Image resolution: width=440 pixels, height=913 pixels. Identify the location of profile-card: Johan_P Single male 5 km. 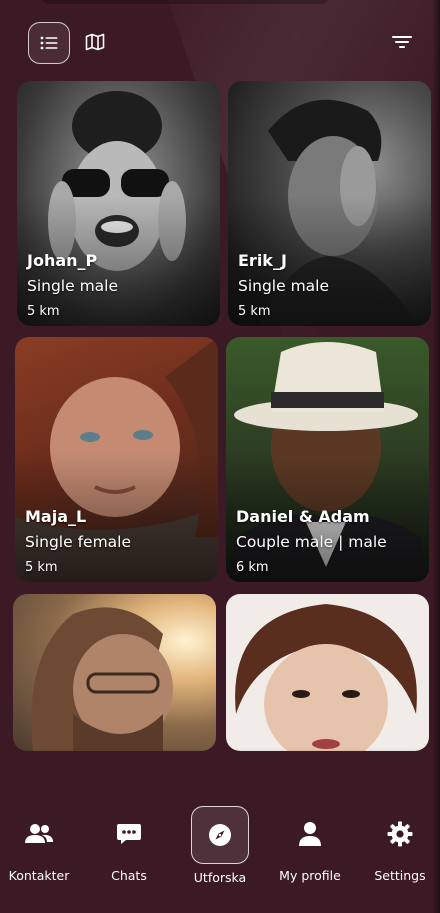
(118, 203).